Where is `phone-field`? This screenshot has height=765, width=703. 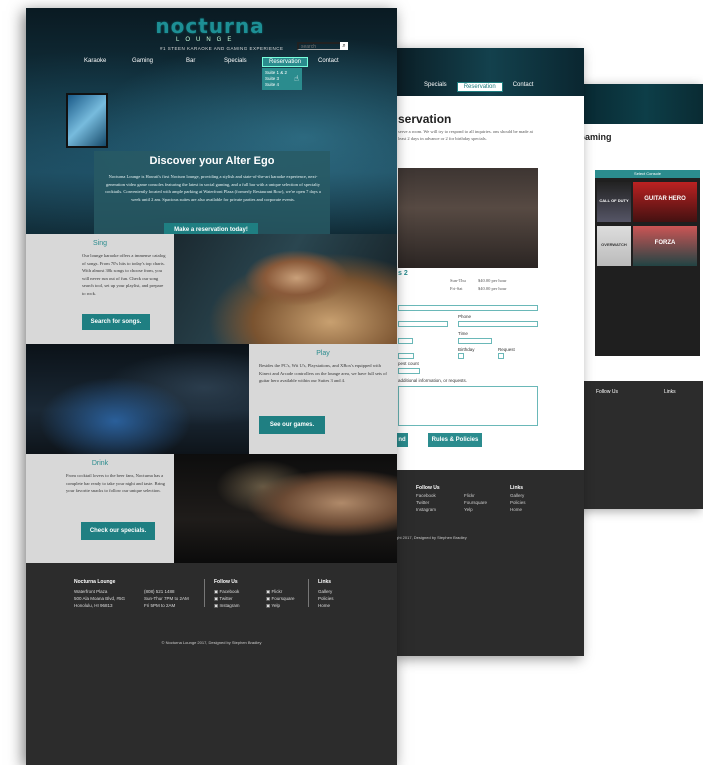
phone-field is located at coordinates (498, 324).